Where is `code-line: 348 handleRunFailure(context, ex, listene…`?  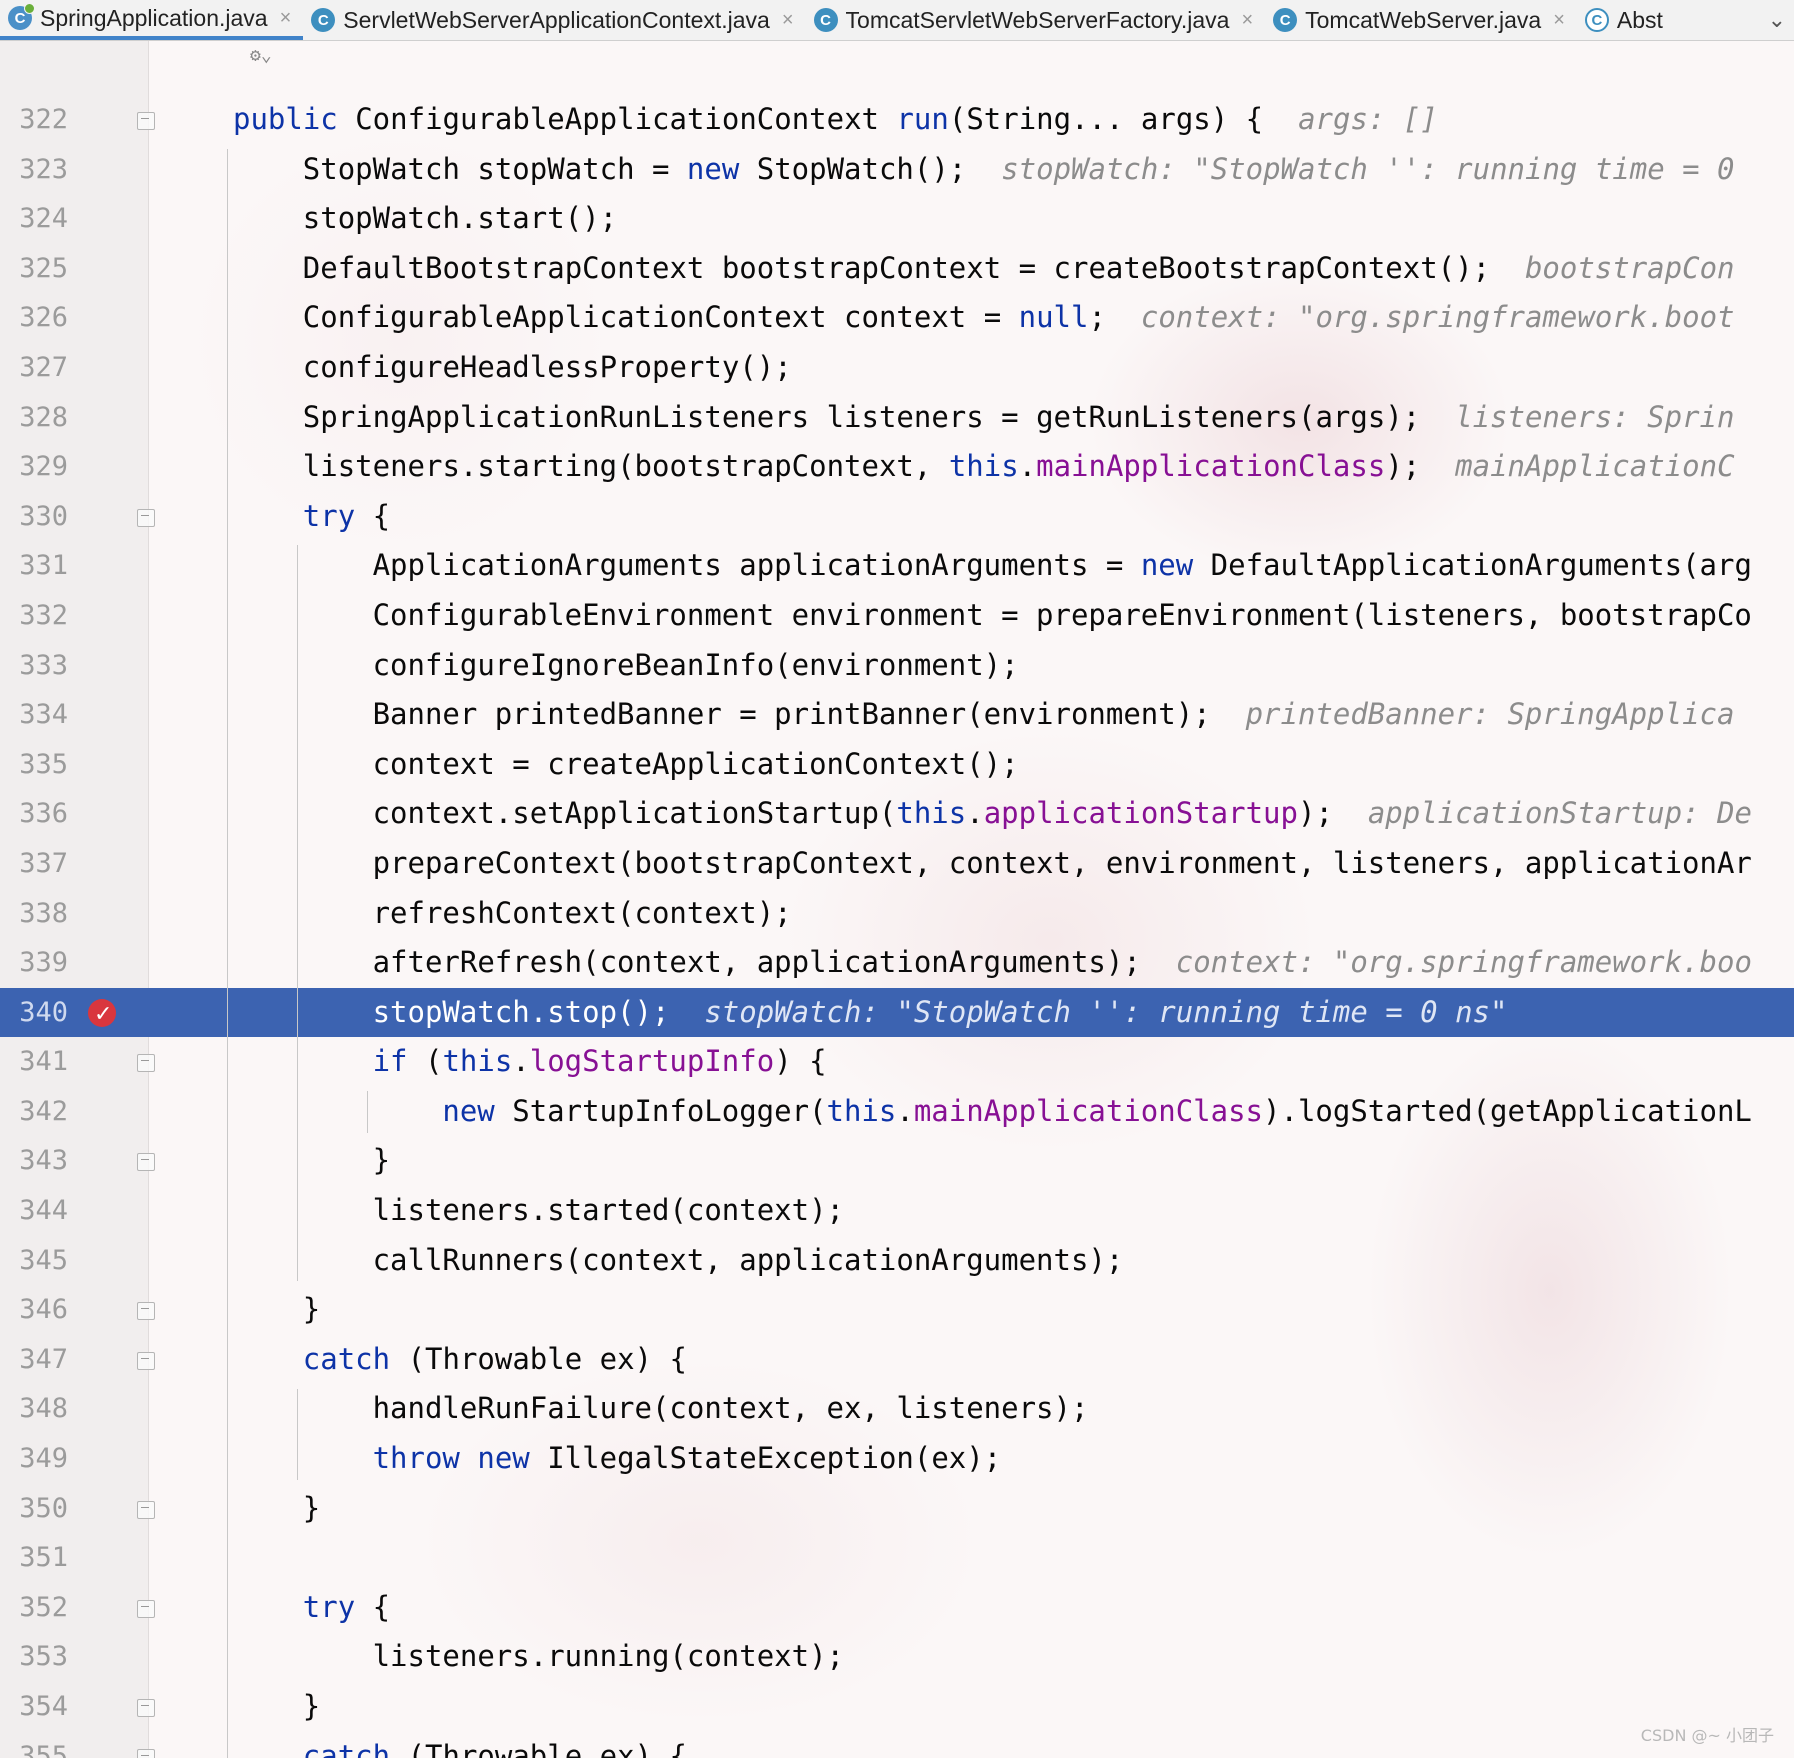 code-line: 348 handleRunFailure(context, ex, listene… is located at coordinates (897, 1409).